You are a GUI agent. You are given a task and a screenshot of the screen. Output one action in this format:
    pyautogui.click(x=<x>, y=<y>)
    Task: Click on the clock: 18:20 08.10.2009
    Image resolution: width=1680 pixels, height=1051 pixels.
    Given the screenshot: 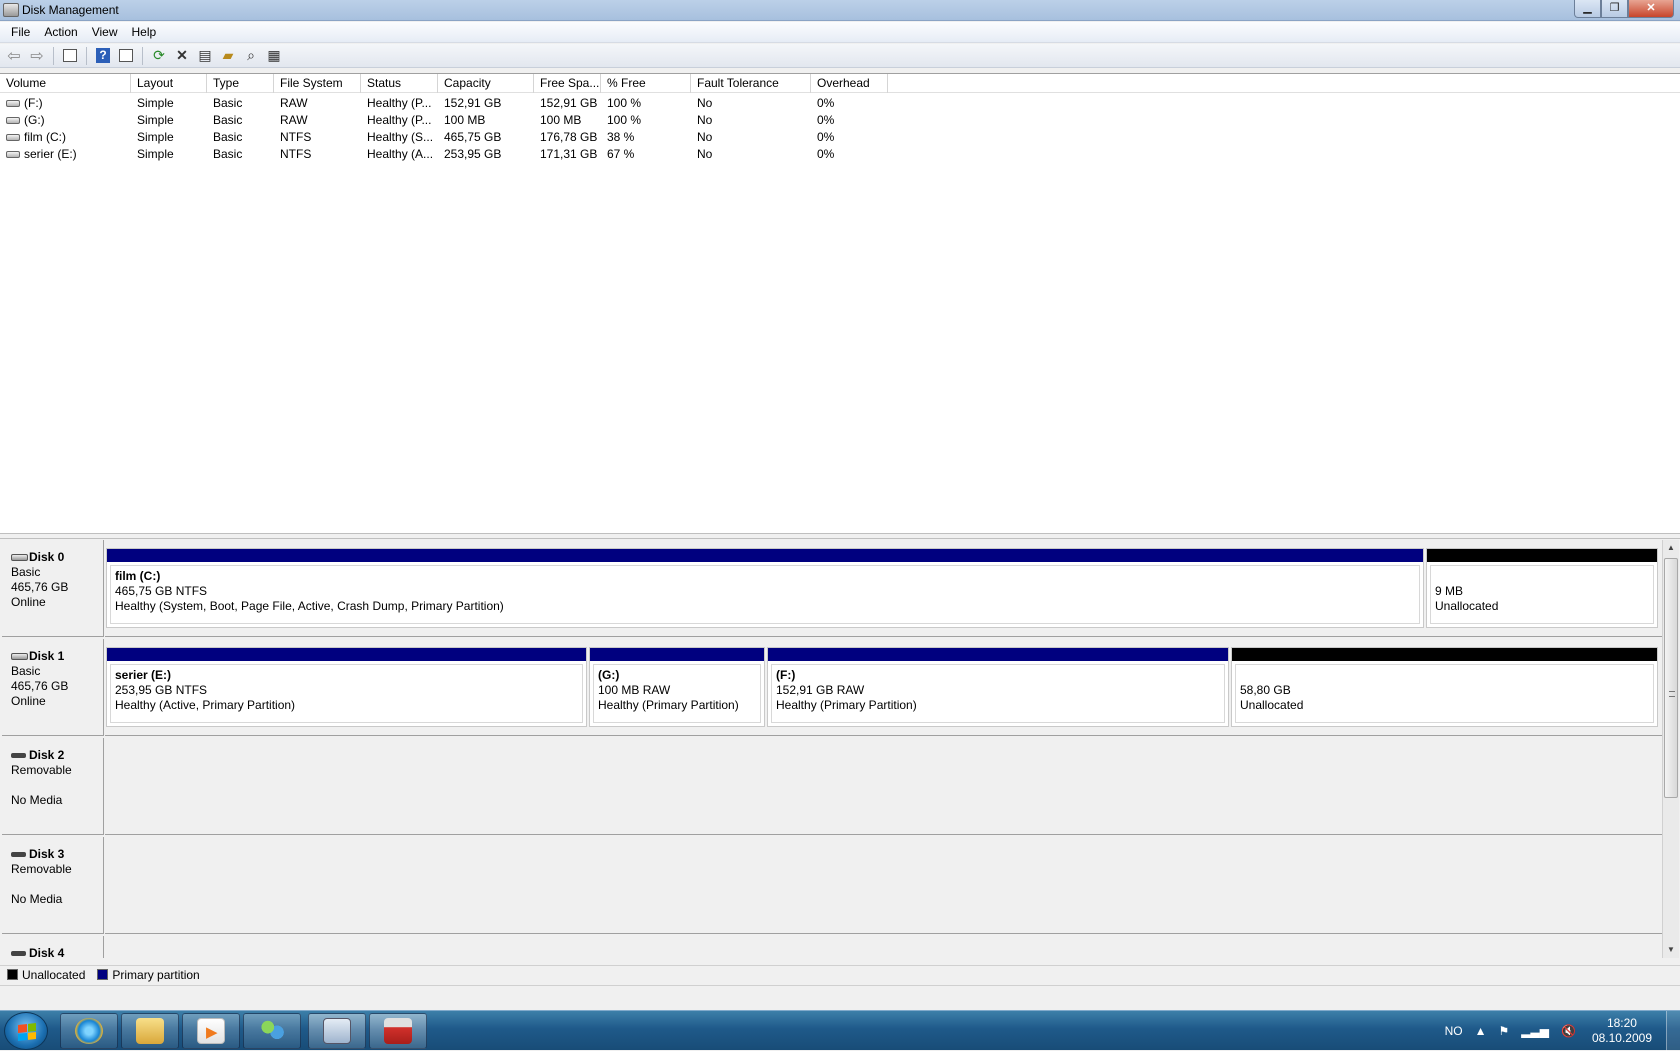 What is the action you would take?
    pyautogui.click(x=1622, y=1031)
    